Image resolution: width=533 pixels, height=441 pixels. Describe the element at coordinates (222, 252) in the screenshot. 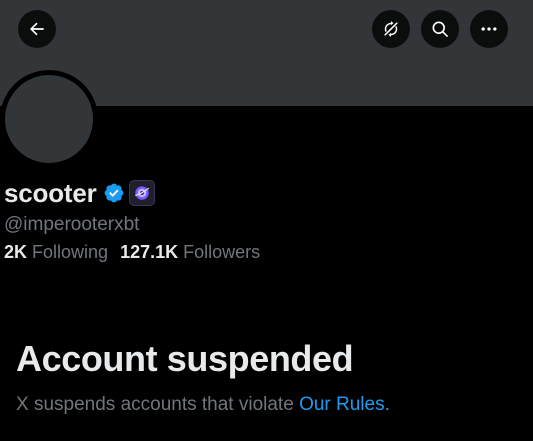

I see `followers-label: Followers` at that location.